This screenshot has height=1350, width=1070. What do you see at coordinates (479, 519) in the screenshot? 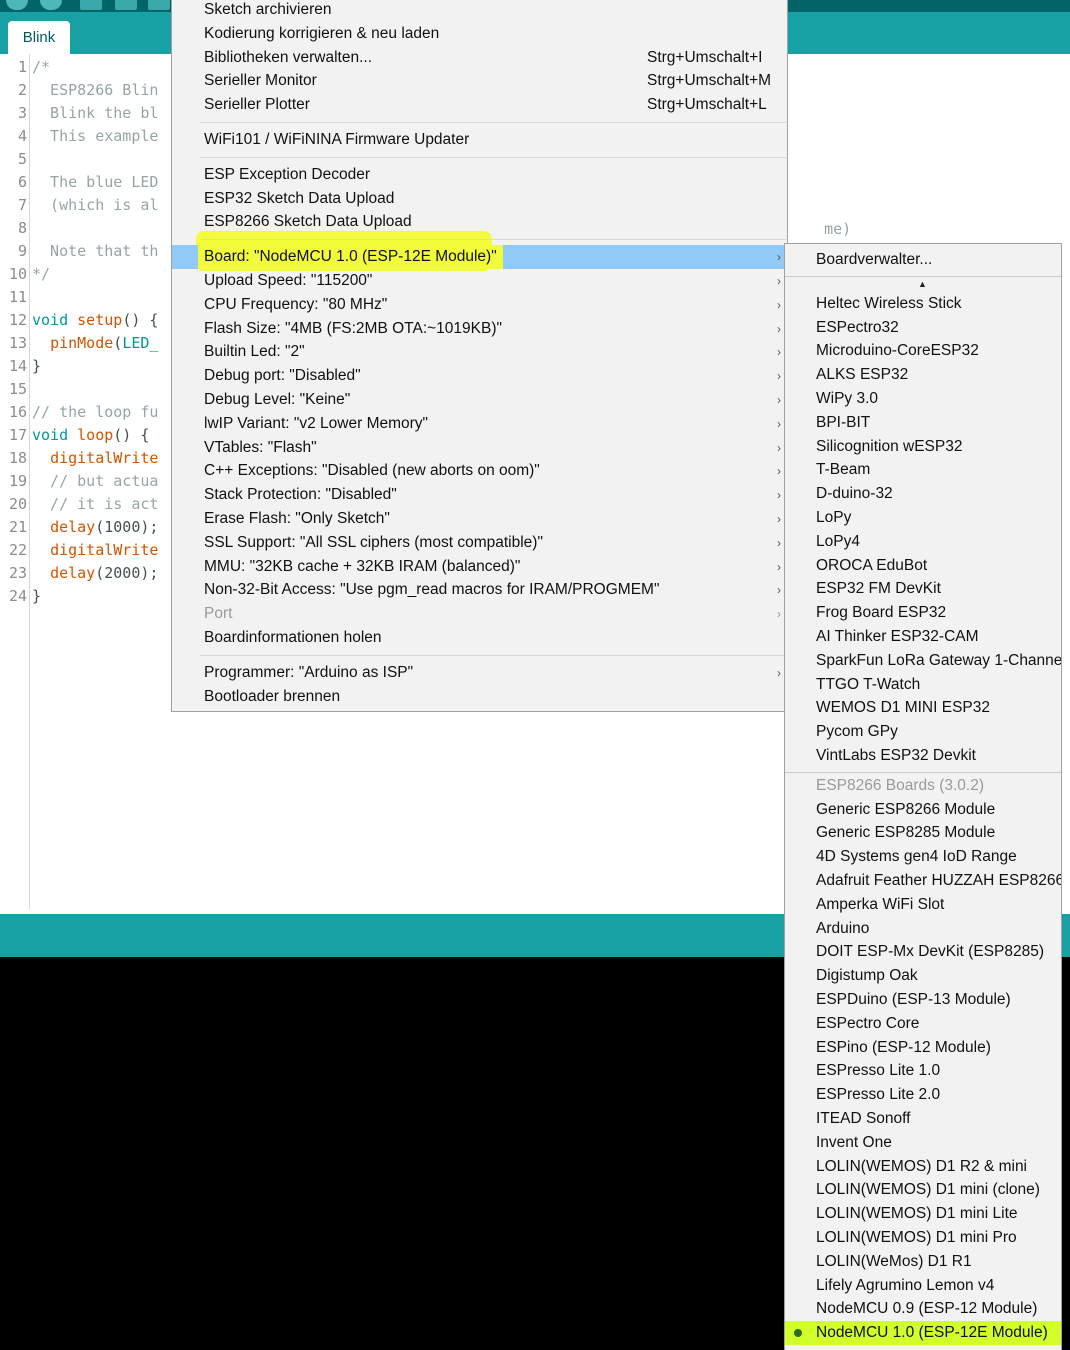
I see `menu-item-erase-flash-only-sketch: Erase Flash: "Only Sketch" ›` at bounding box center [479, 519].